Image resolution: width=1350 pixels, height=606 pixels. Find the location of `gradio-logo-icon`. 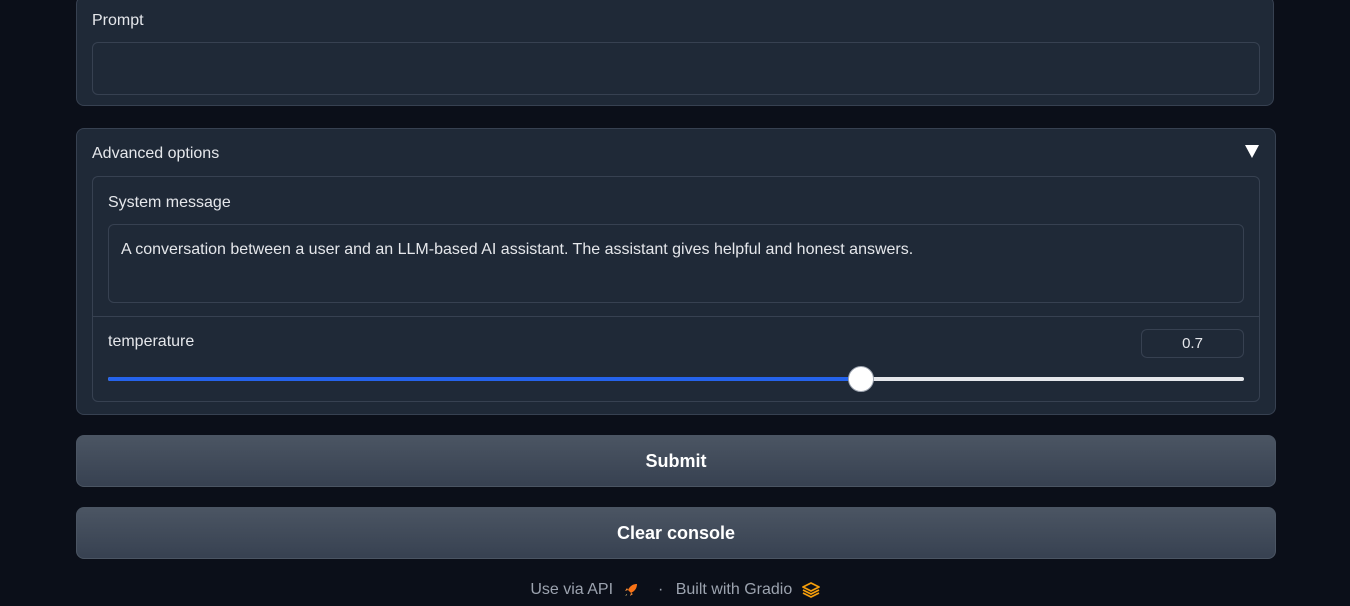

gradio-logo-icon is located at coordinates (810, 590).